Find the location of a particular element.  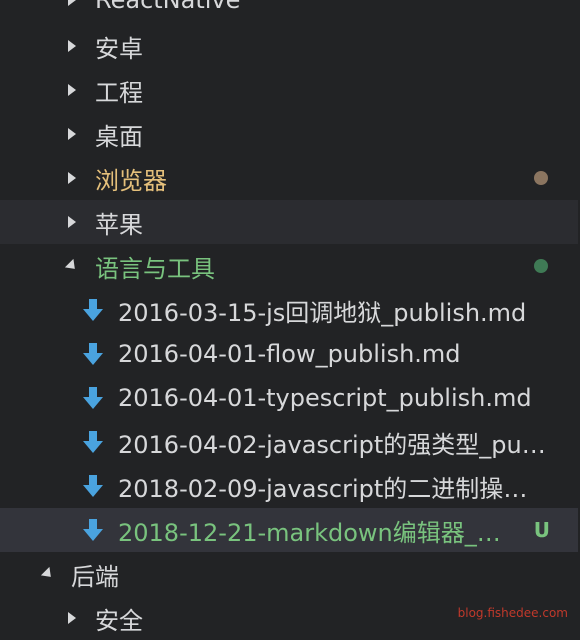

file-item-selected: 2018-12-21-markdown编辑器_publish.md U is located at coordinates (289, 530).